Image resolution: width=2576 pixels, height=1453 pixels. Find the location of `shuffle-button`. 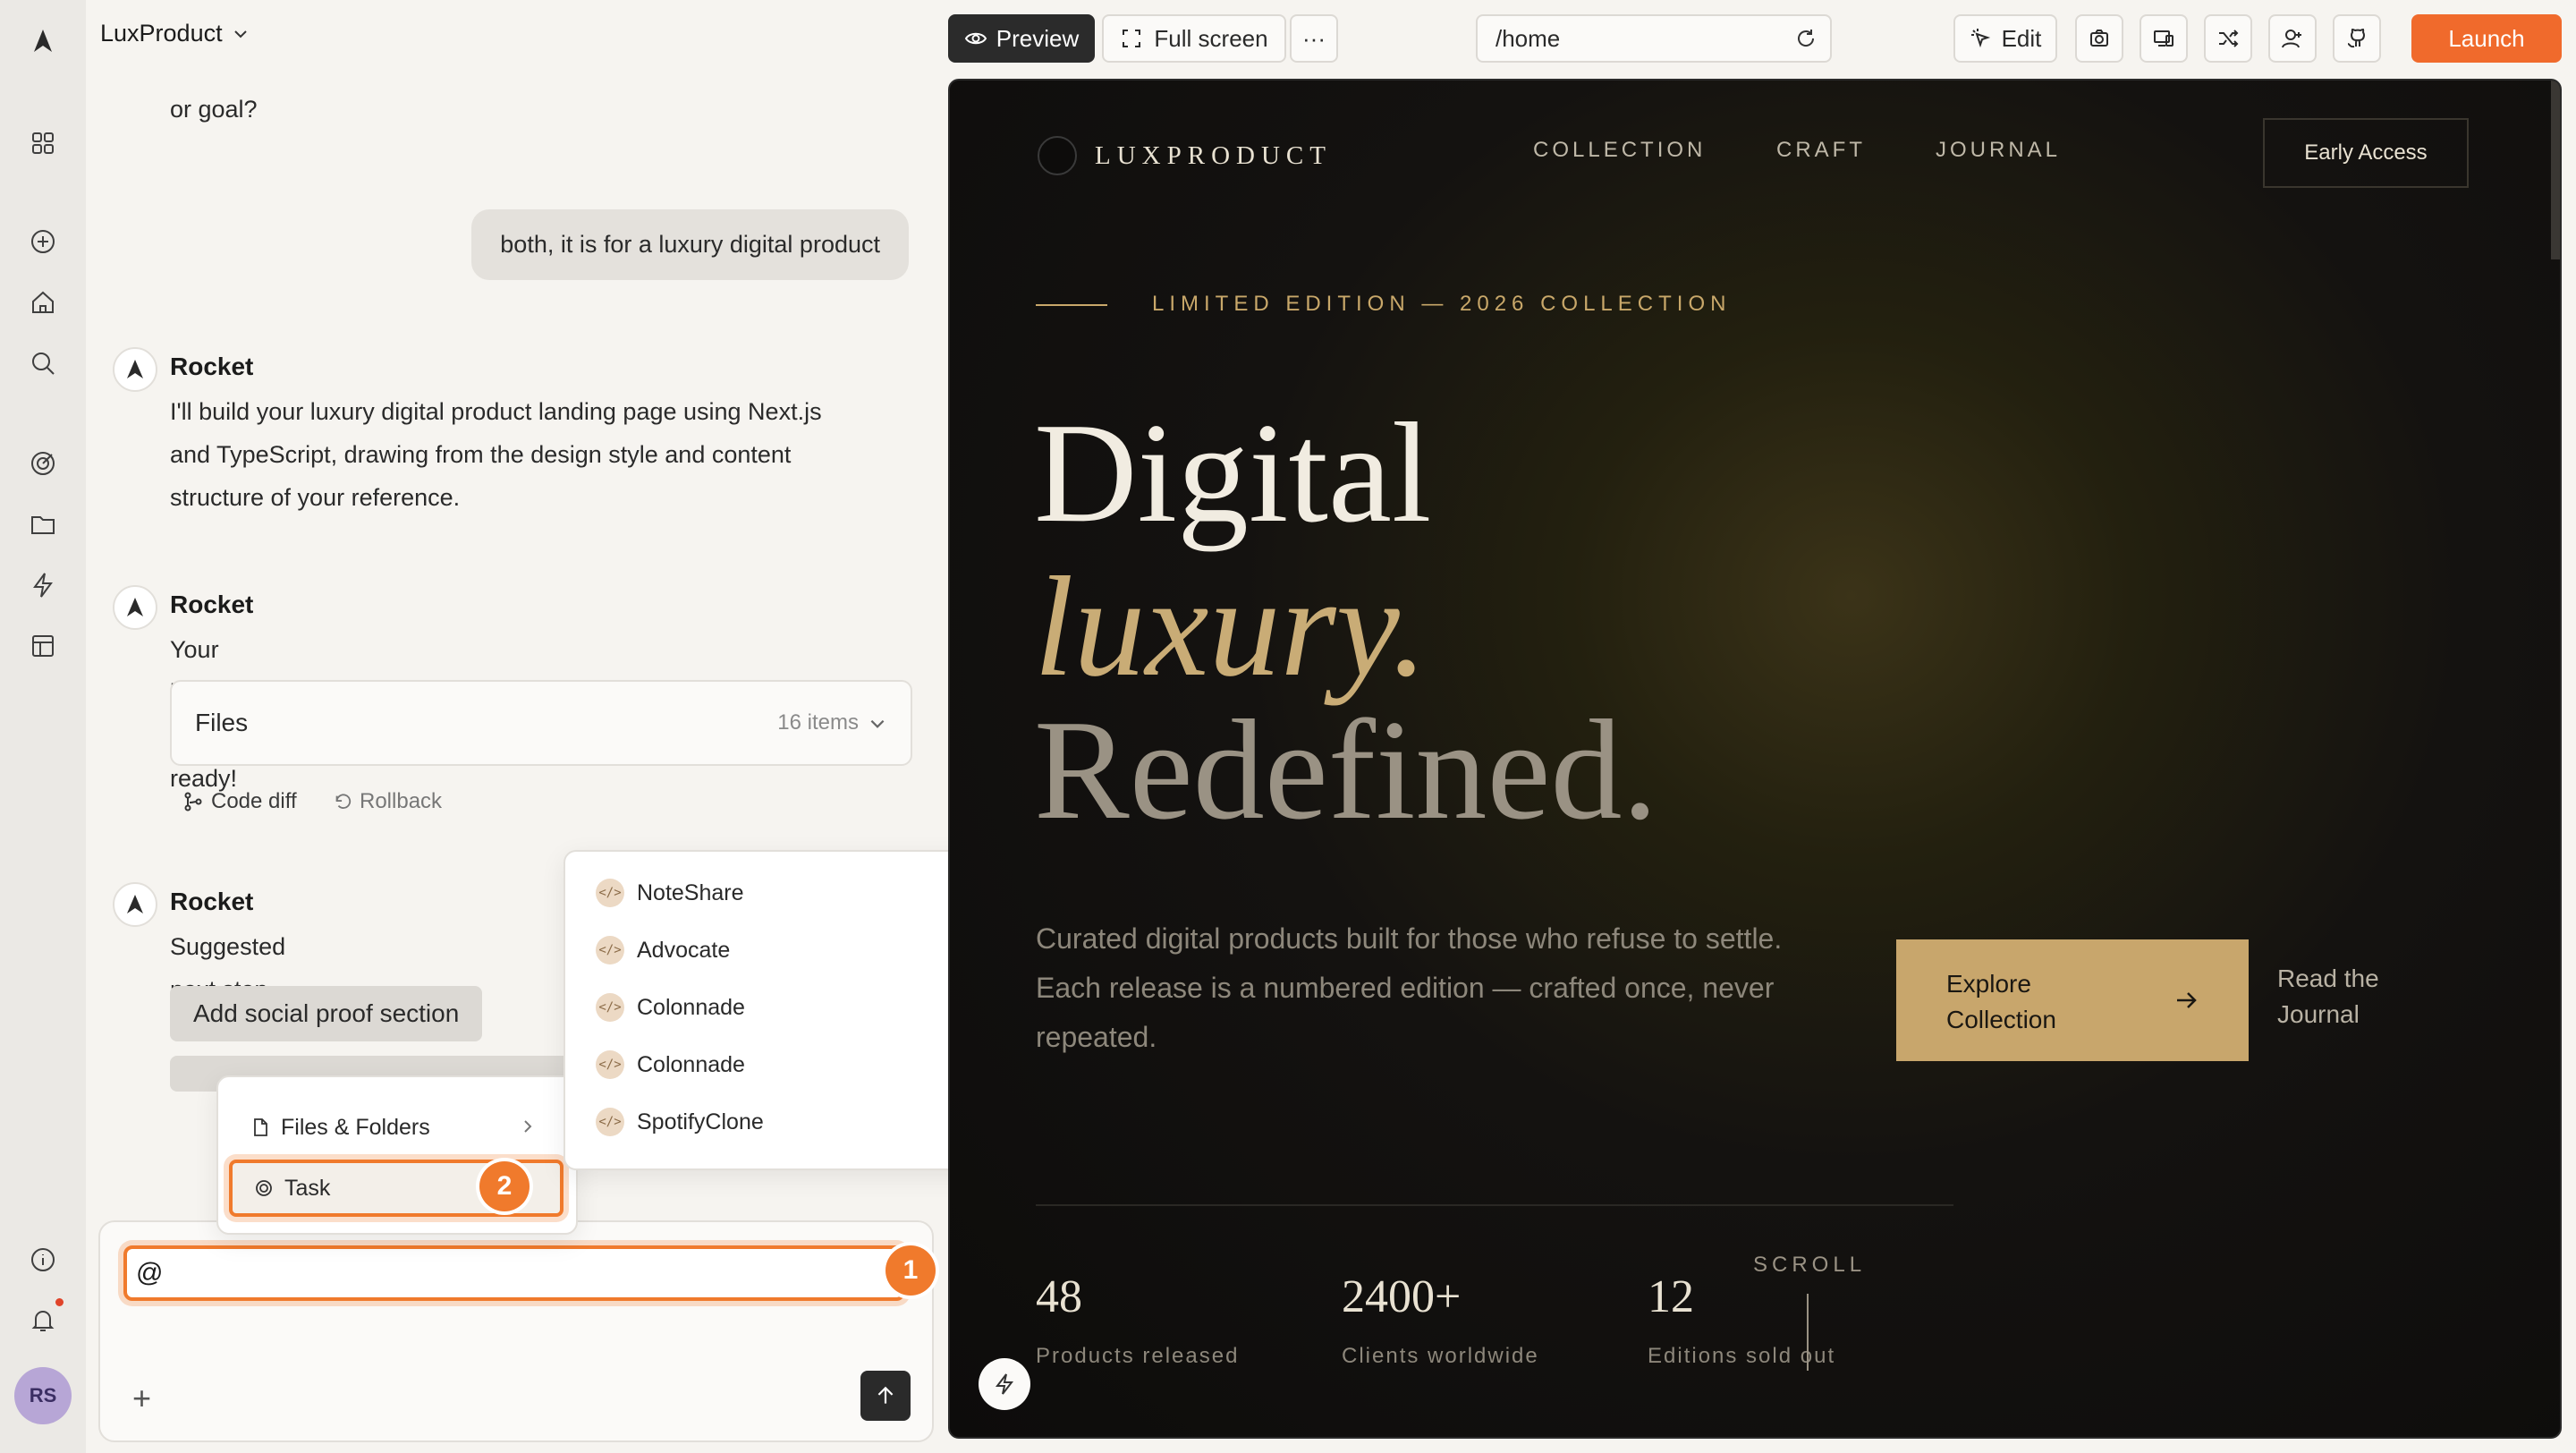

shuffle-button is located at coordinates (2228, 38).